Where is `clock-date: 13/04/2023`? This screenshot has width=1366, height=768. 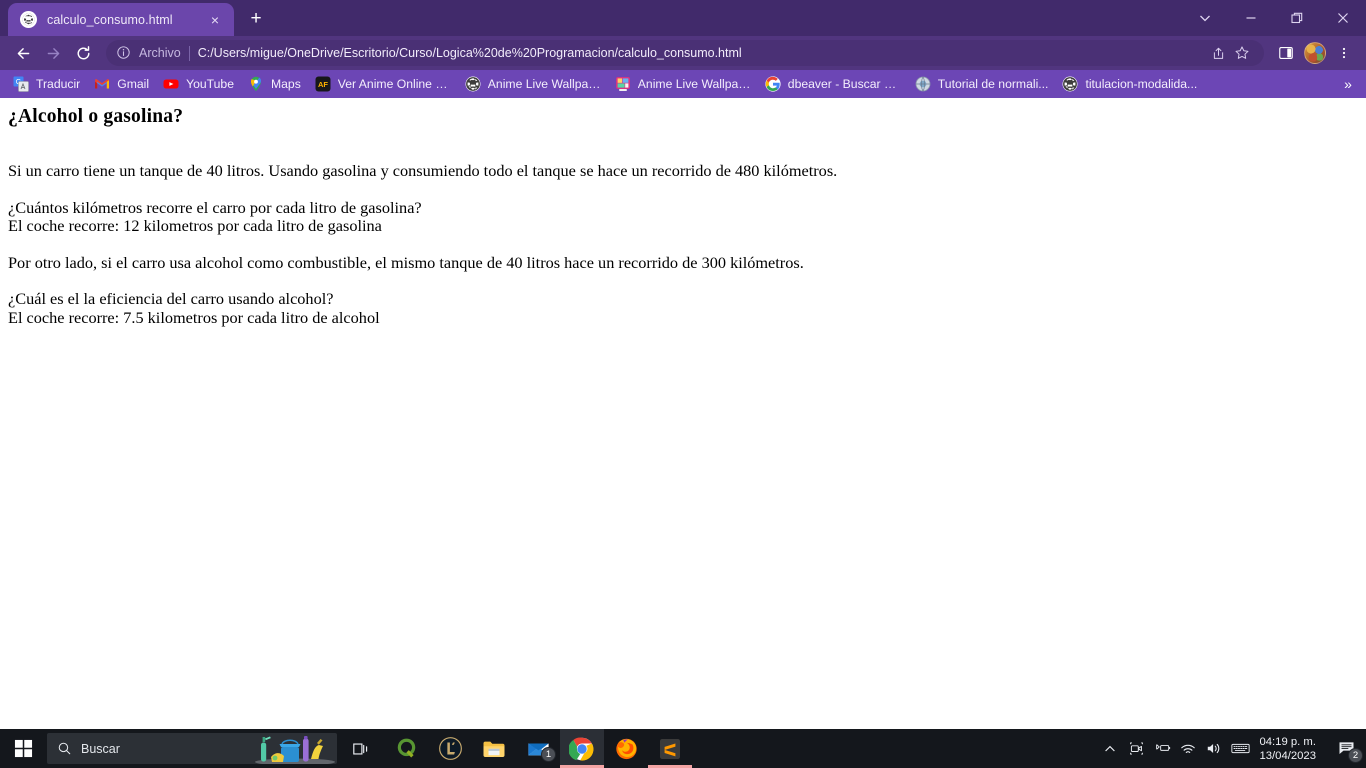 clock-date: 13/04/2023 is located at coordinates (1287, 755).